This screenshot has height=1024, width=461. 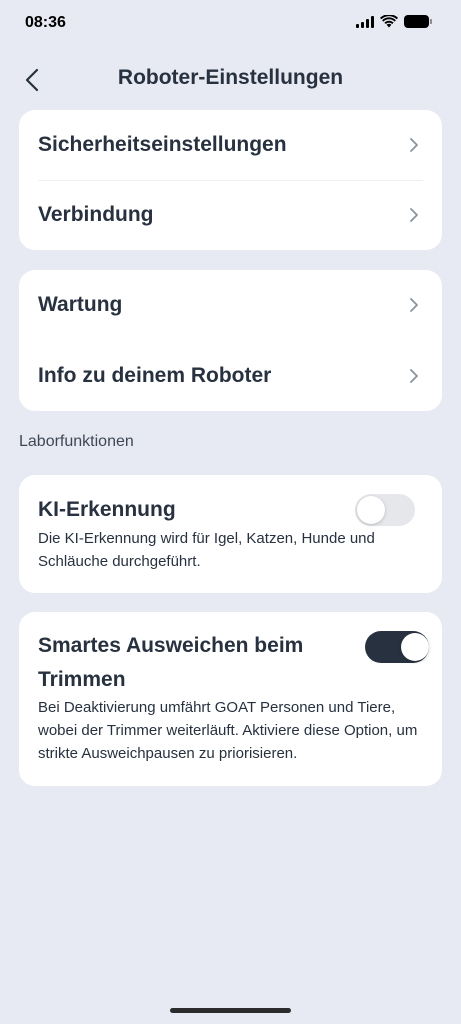 What do you see at coordinates (162, 144) in the screenshot?
I see `settings-item-label: Sicherheitseinstellungen` at bounding box center [162, 144].